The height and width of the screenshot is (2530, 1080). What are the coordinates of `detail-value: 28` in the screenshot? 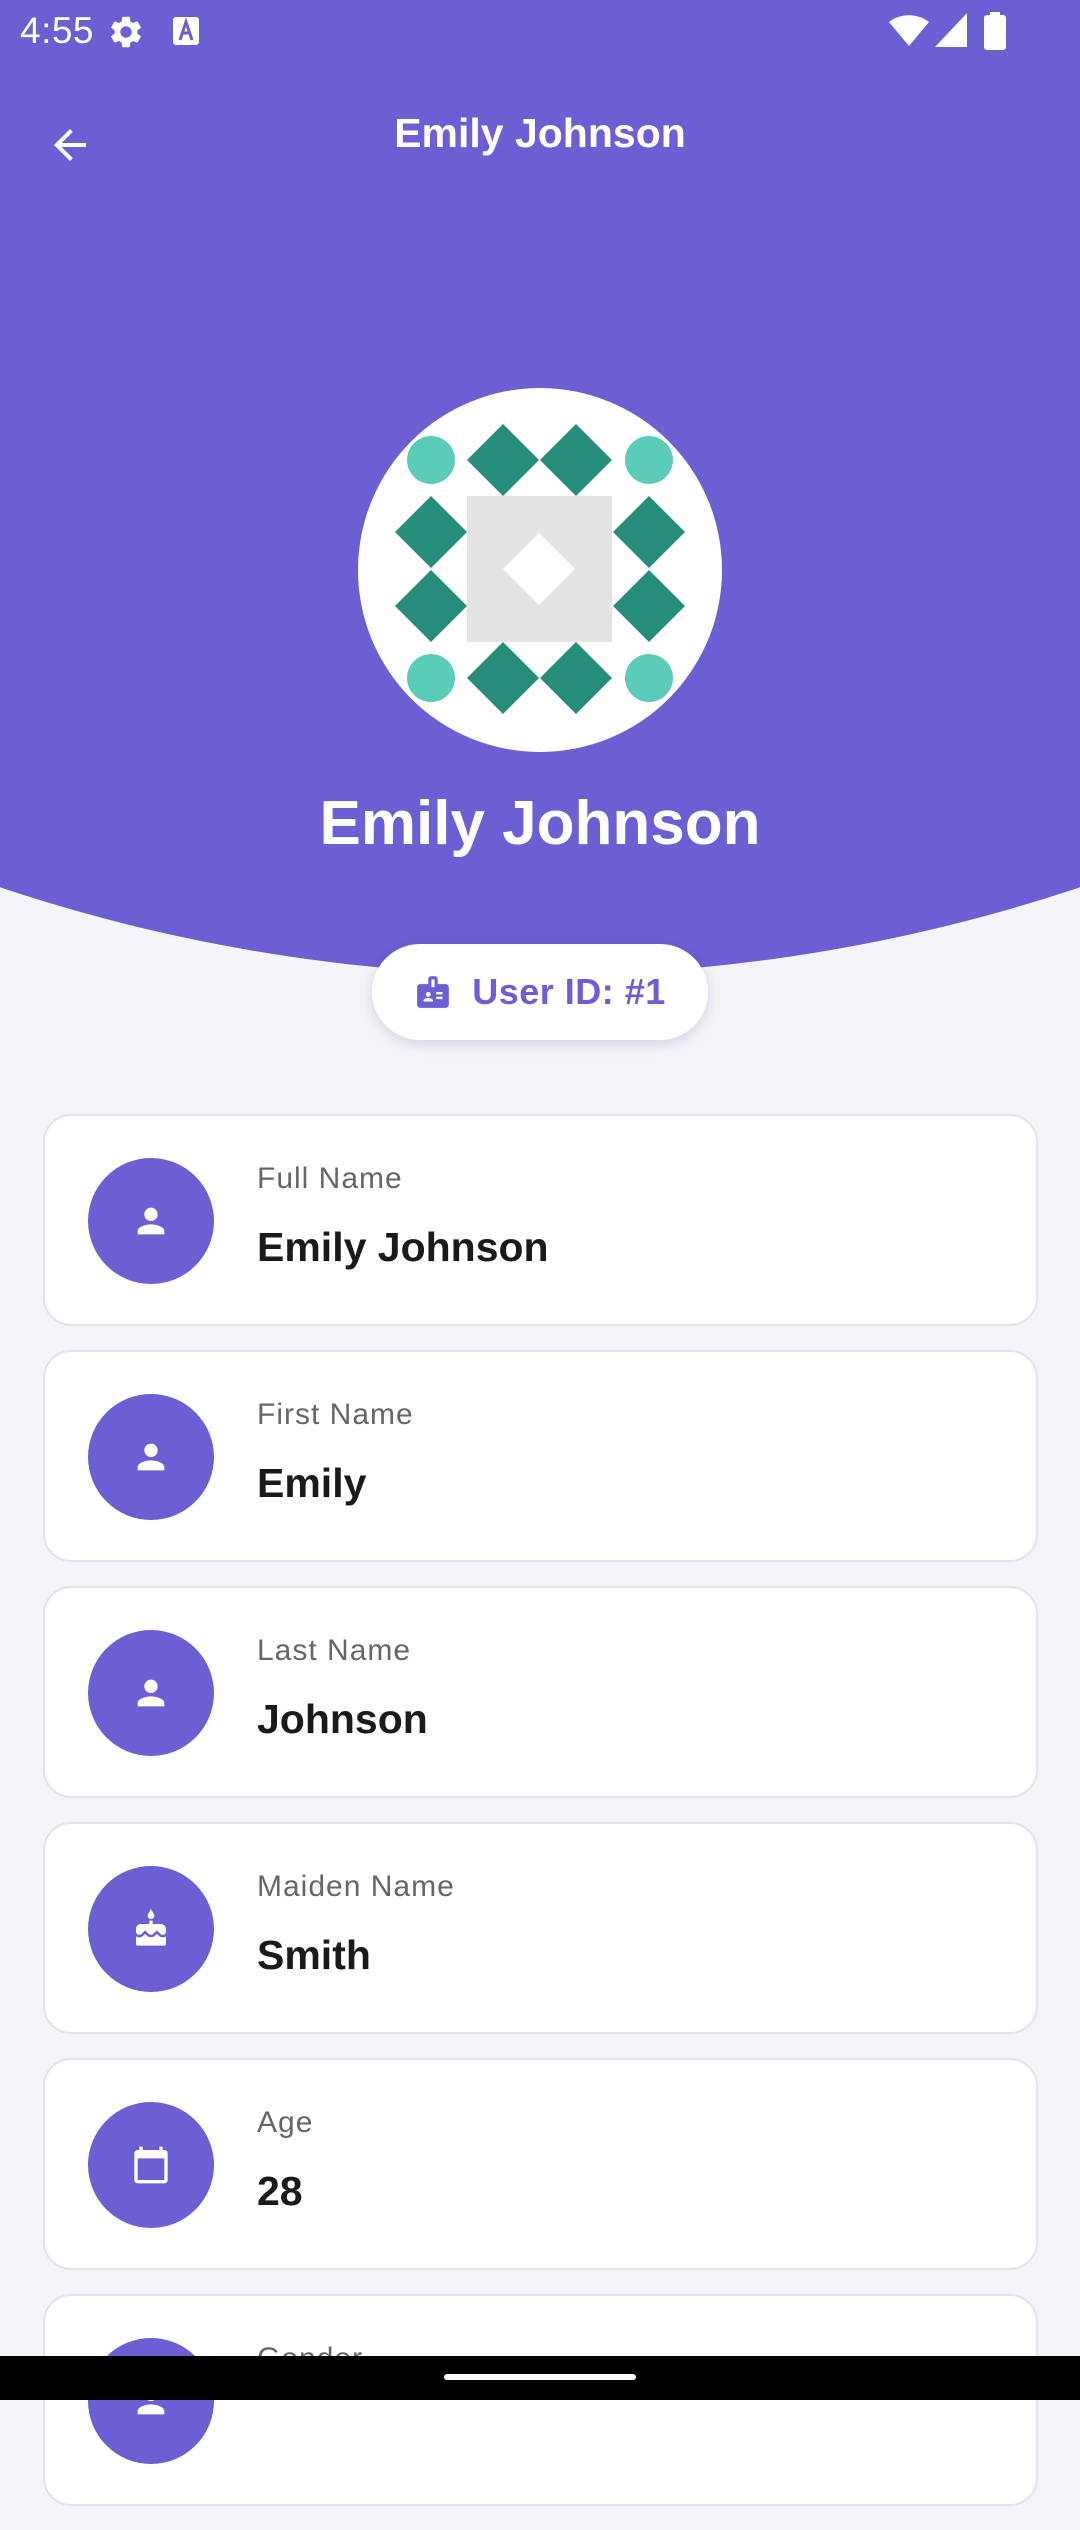 It's located at (280, 2191).